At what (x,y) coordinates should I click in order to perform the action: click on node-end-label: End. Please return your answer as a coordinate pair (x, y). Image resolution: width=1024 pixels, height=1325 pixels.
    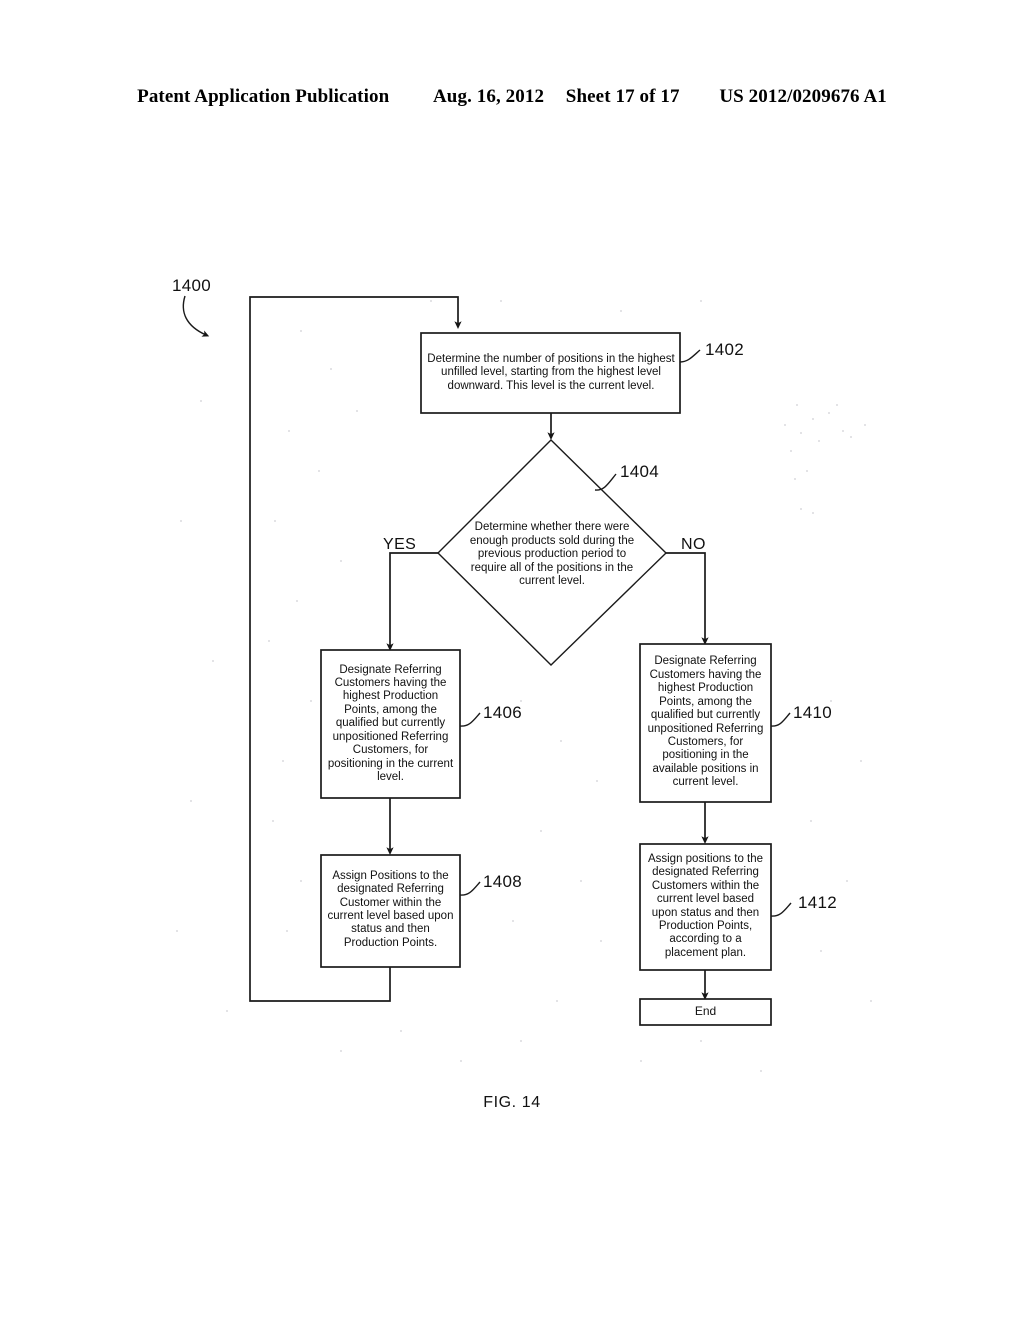
    Looking at the image, I should click on (705, 1011).